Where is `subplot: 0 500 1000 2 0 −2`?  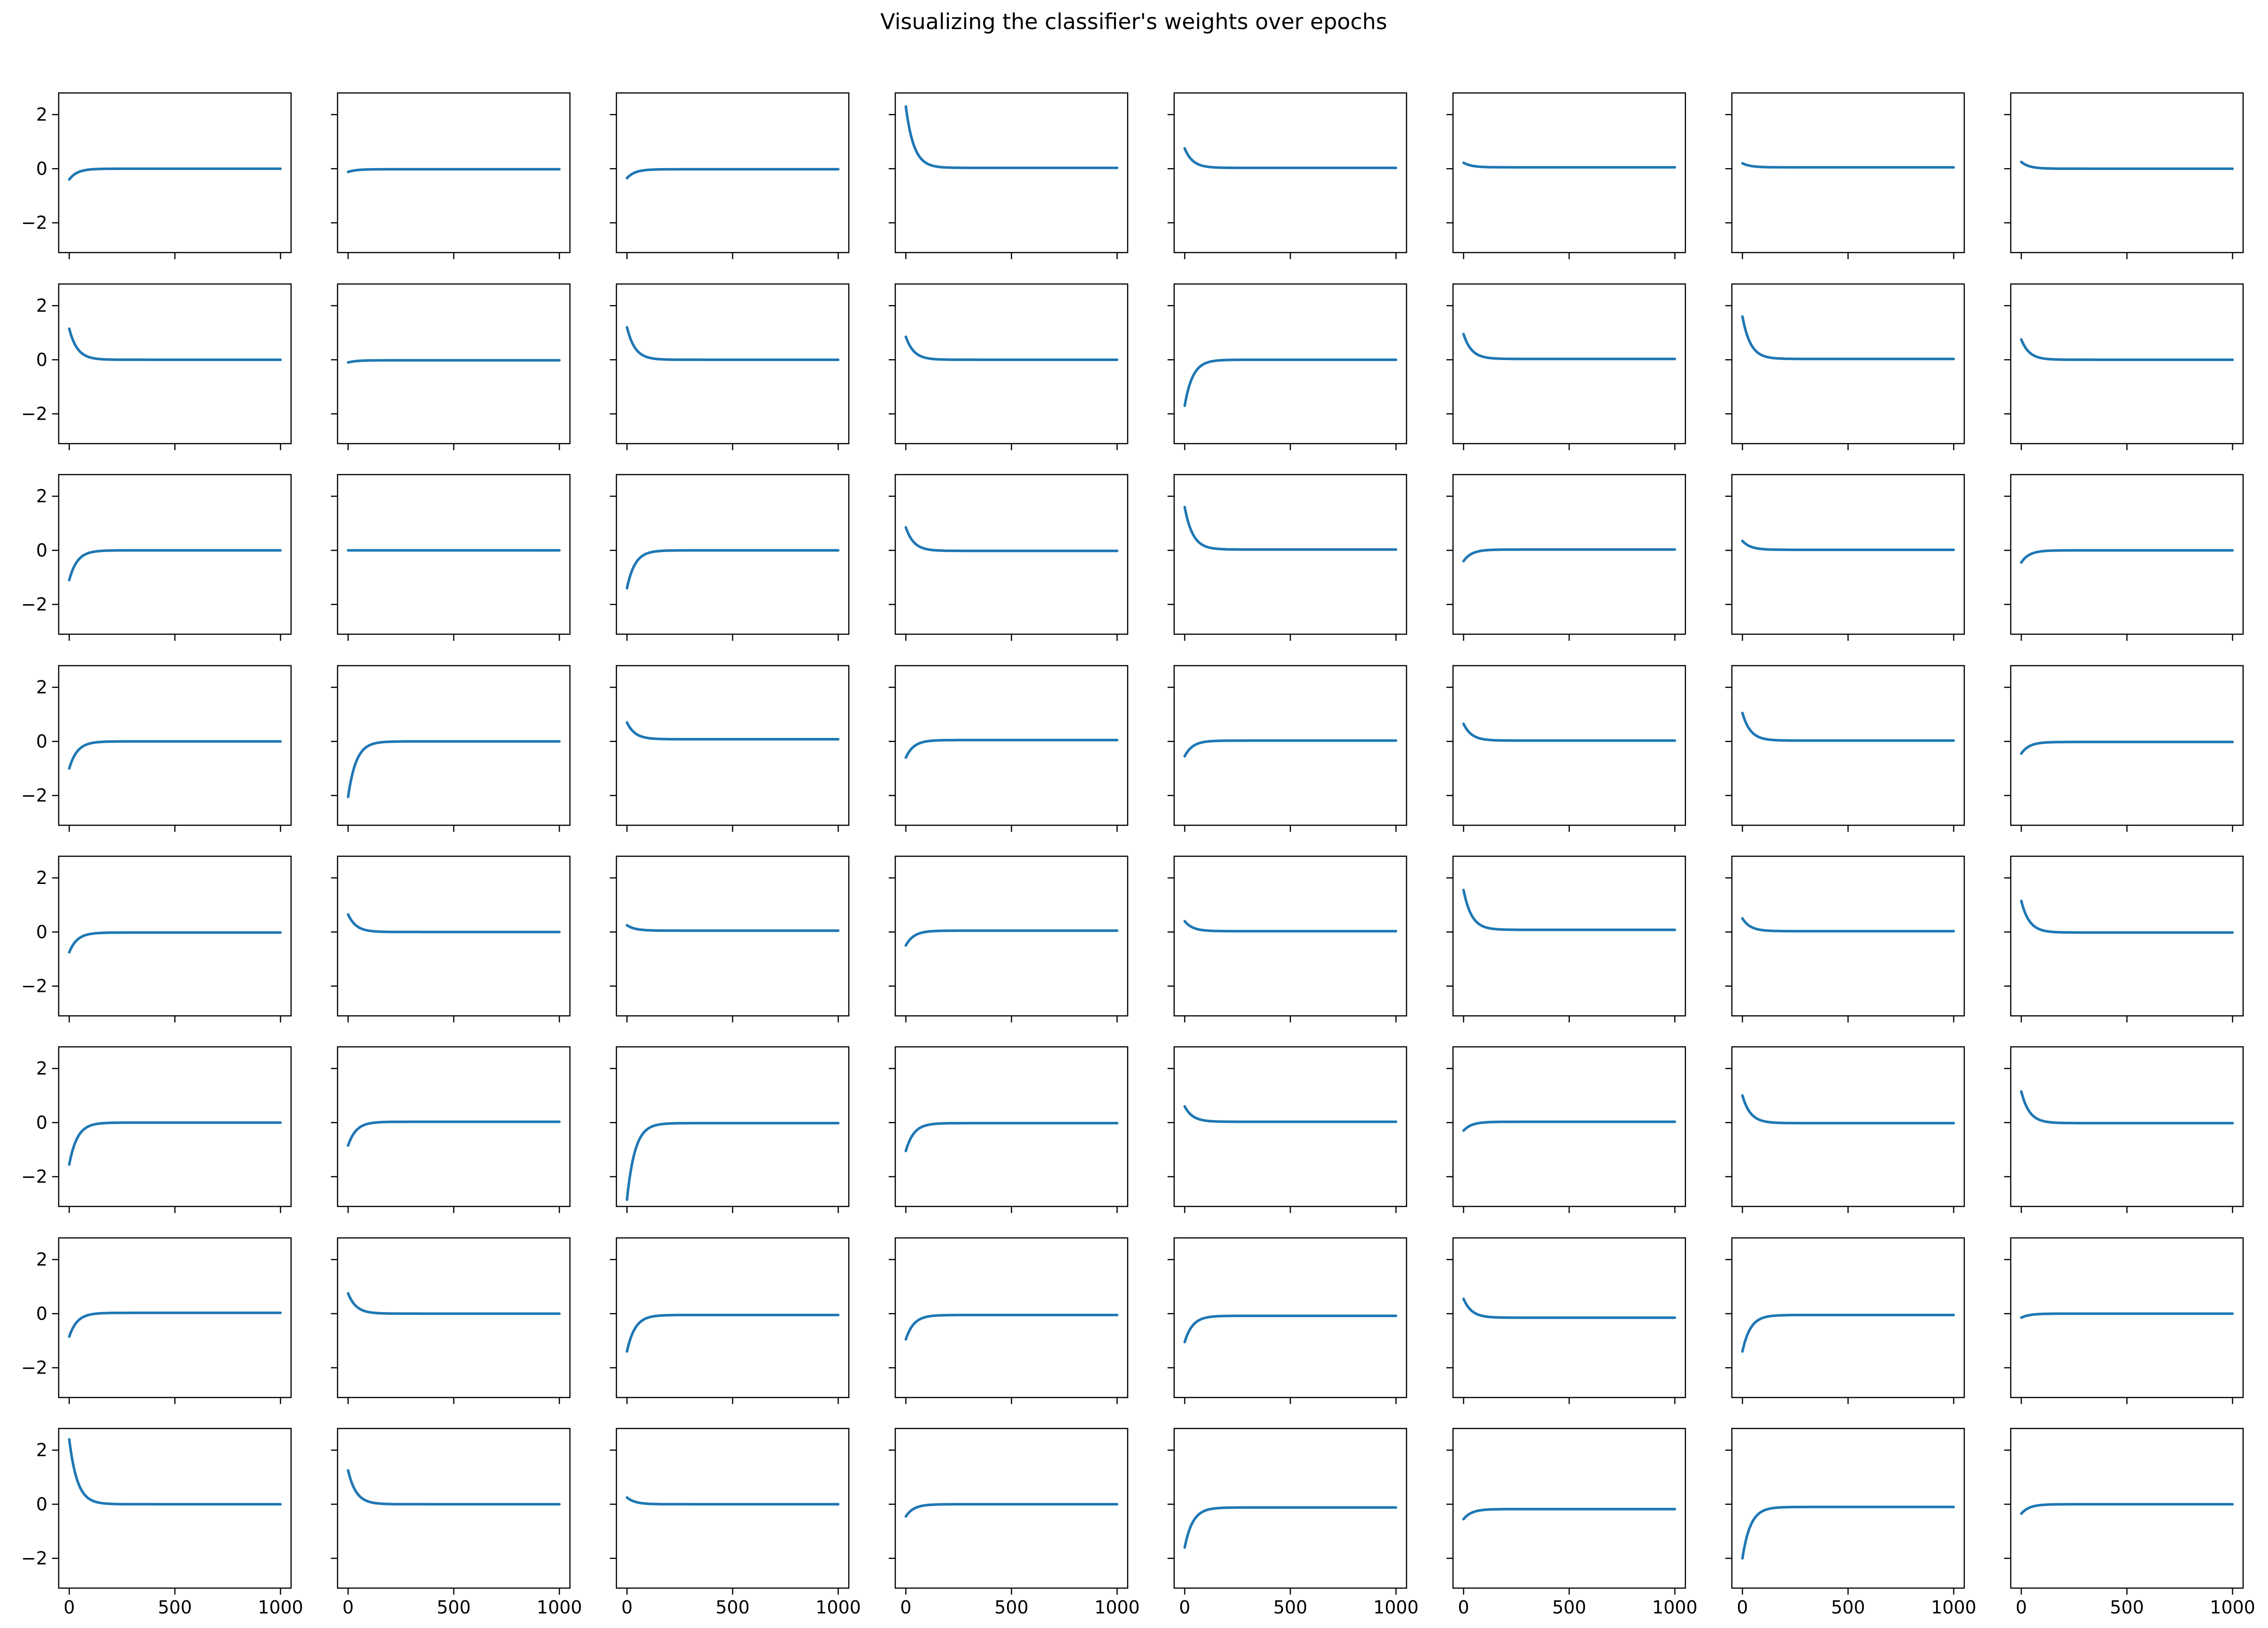
subplot: 0 500 1000 2 0 −2 is located at coordinates (162, 1523).